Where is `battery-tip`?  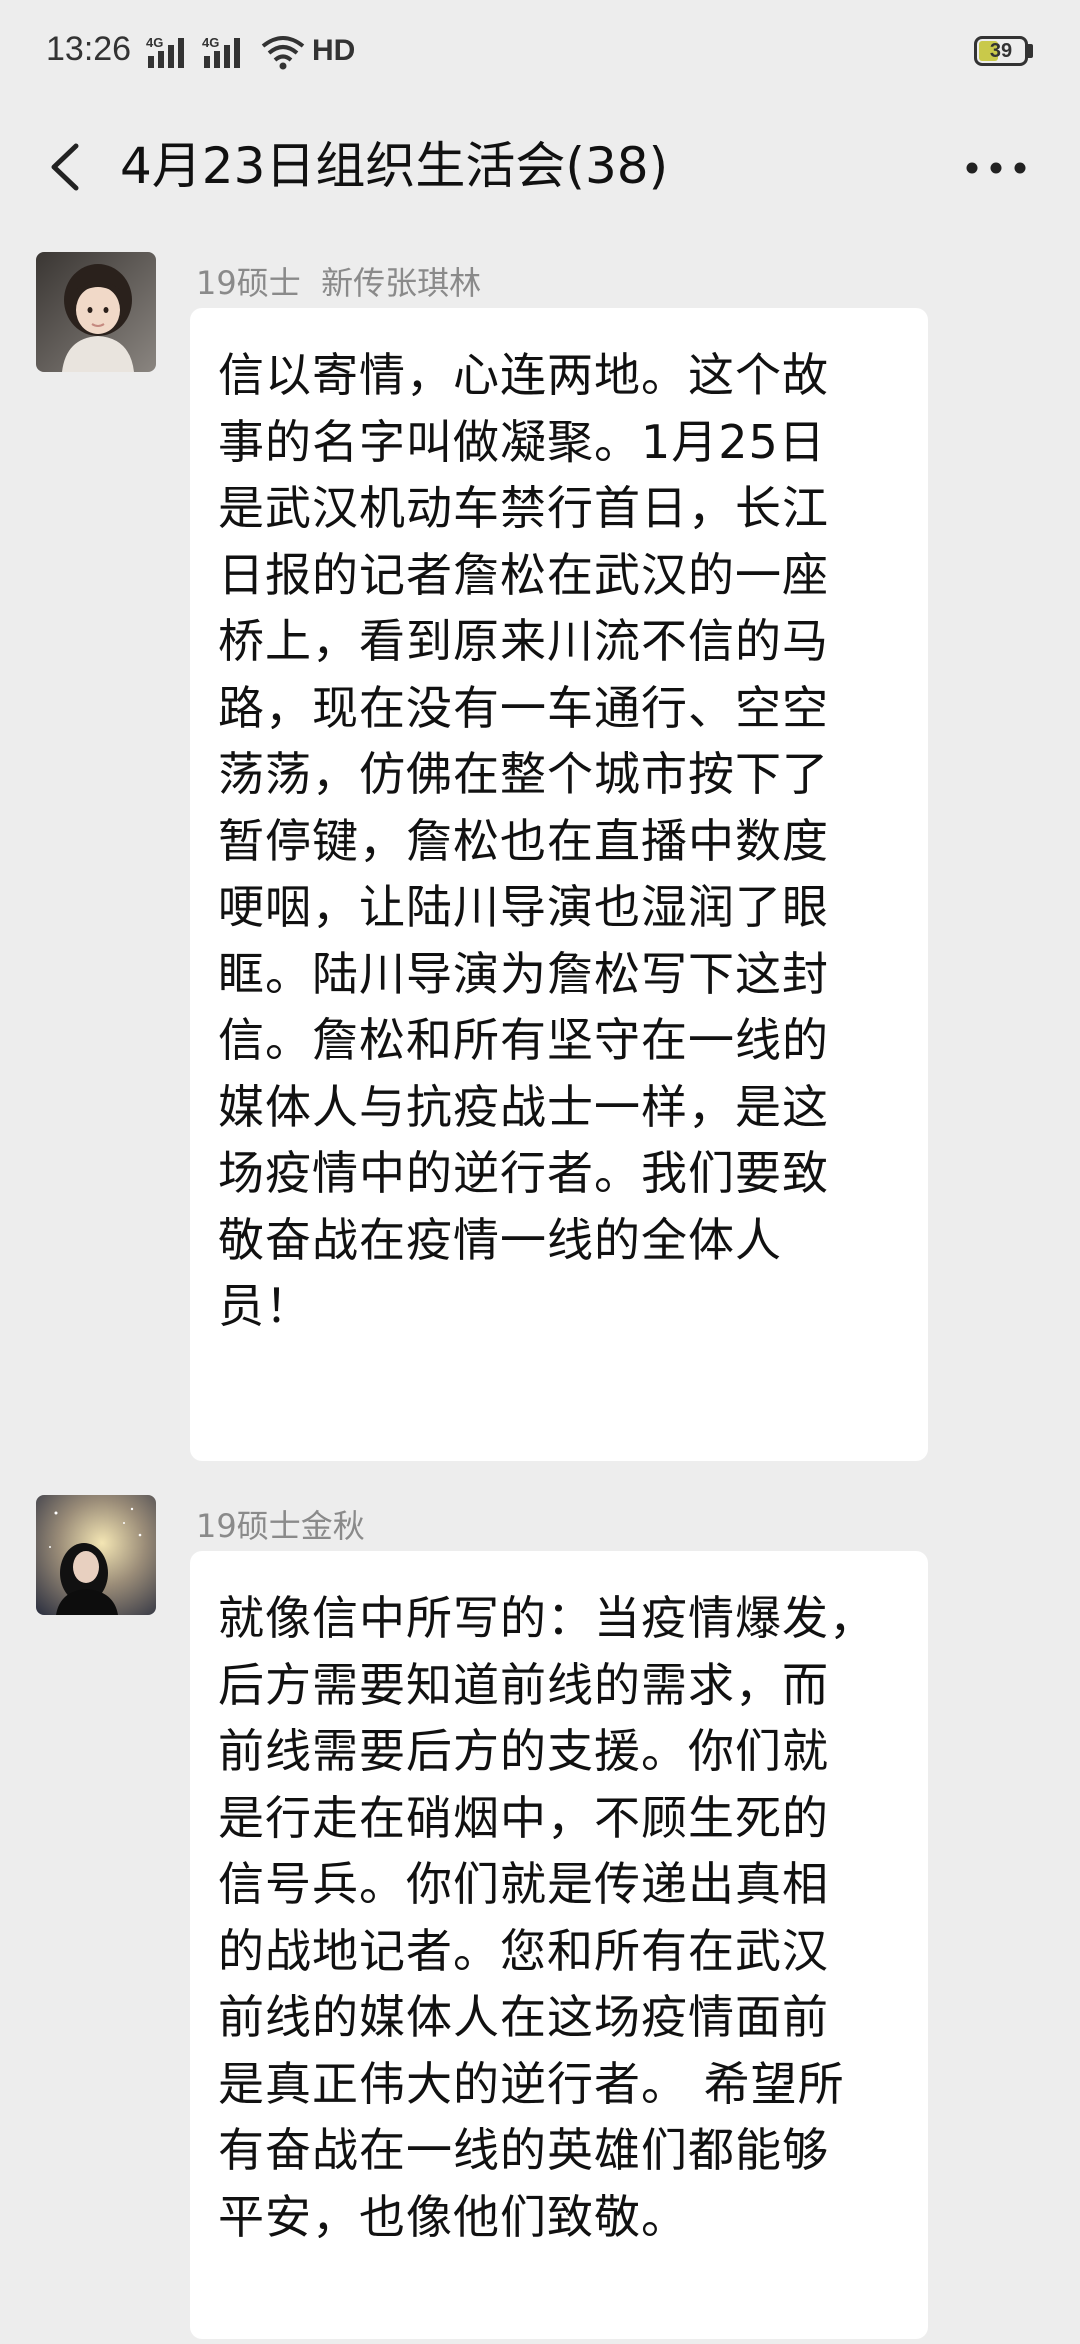 battery-tip is located at coordinates (1030, 51).